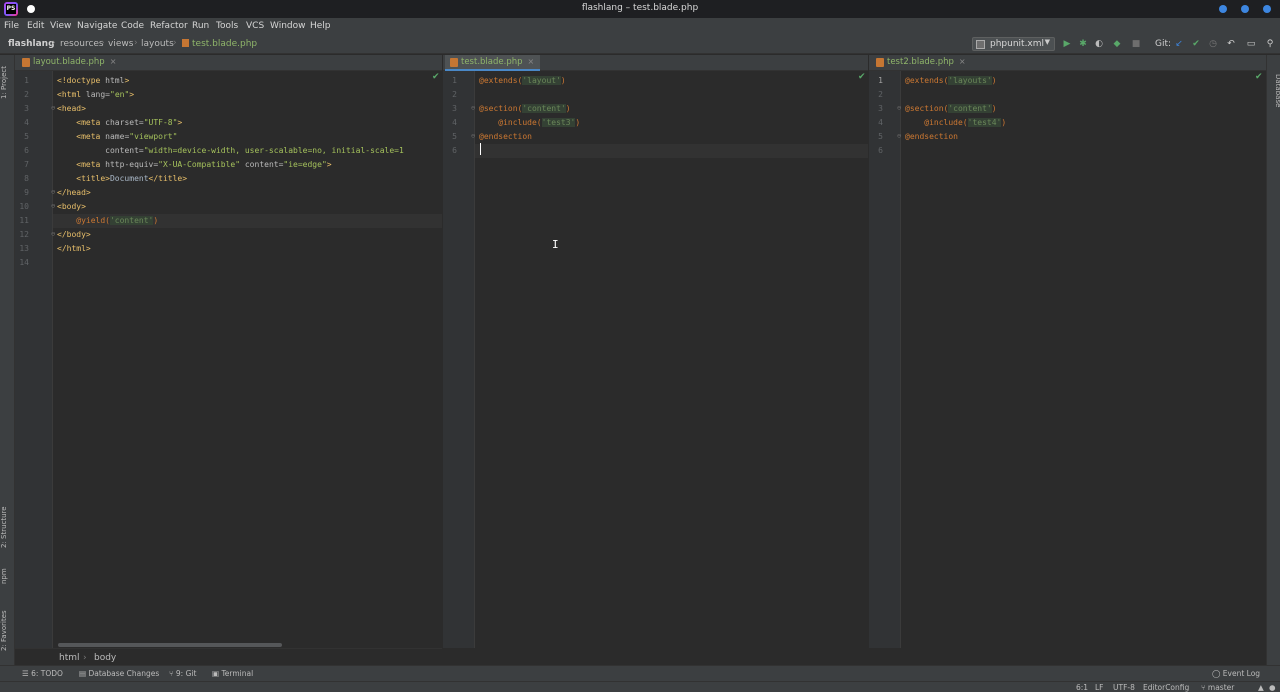  I want to click on breadcrumb-views: views, so click(120, 44).